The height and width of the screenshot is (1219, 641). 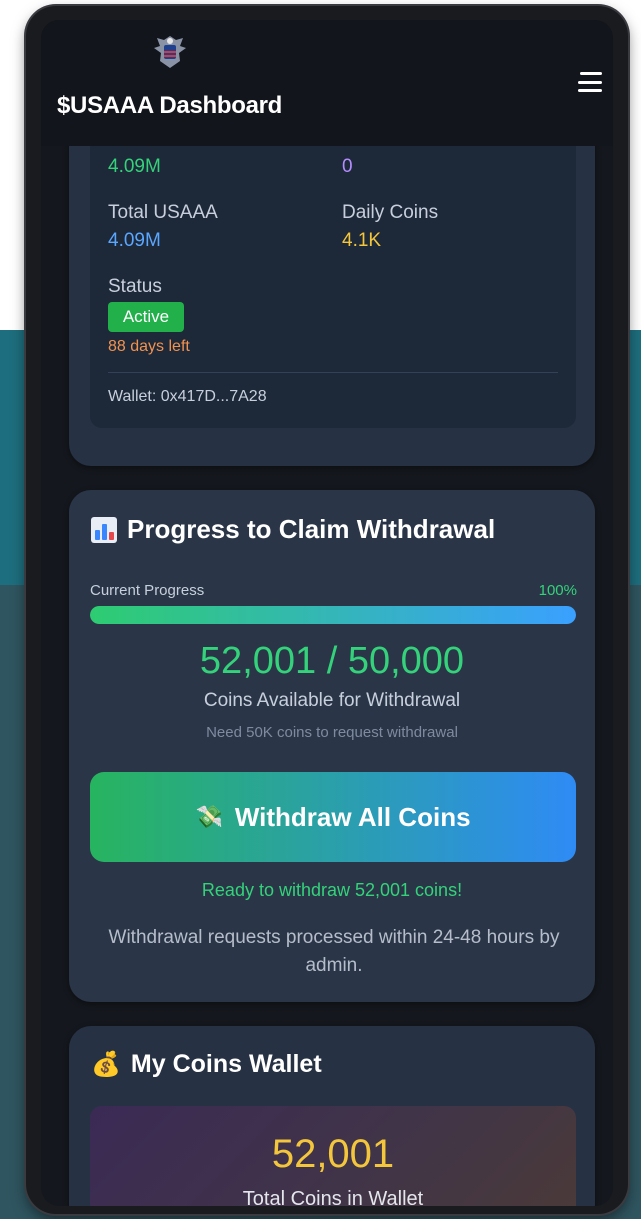 What do you see at coordinates (135, 286) in the screenshot?
I see `status-label: Status` at bounding box center [135, 286].